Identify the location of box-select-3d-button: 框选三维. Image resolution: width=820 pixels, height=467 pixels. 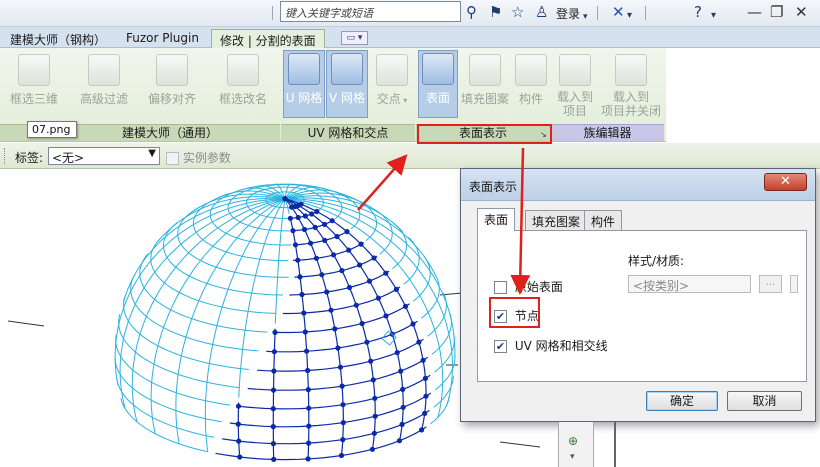
(34, 84).